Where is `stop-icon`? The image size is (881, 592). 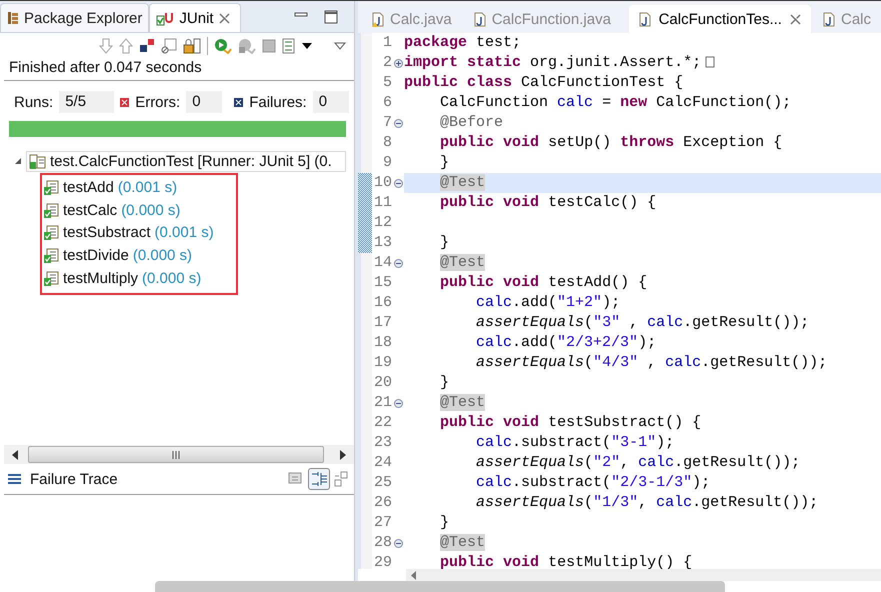 stop-icon is located at coordinates (269, 46).